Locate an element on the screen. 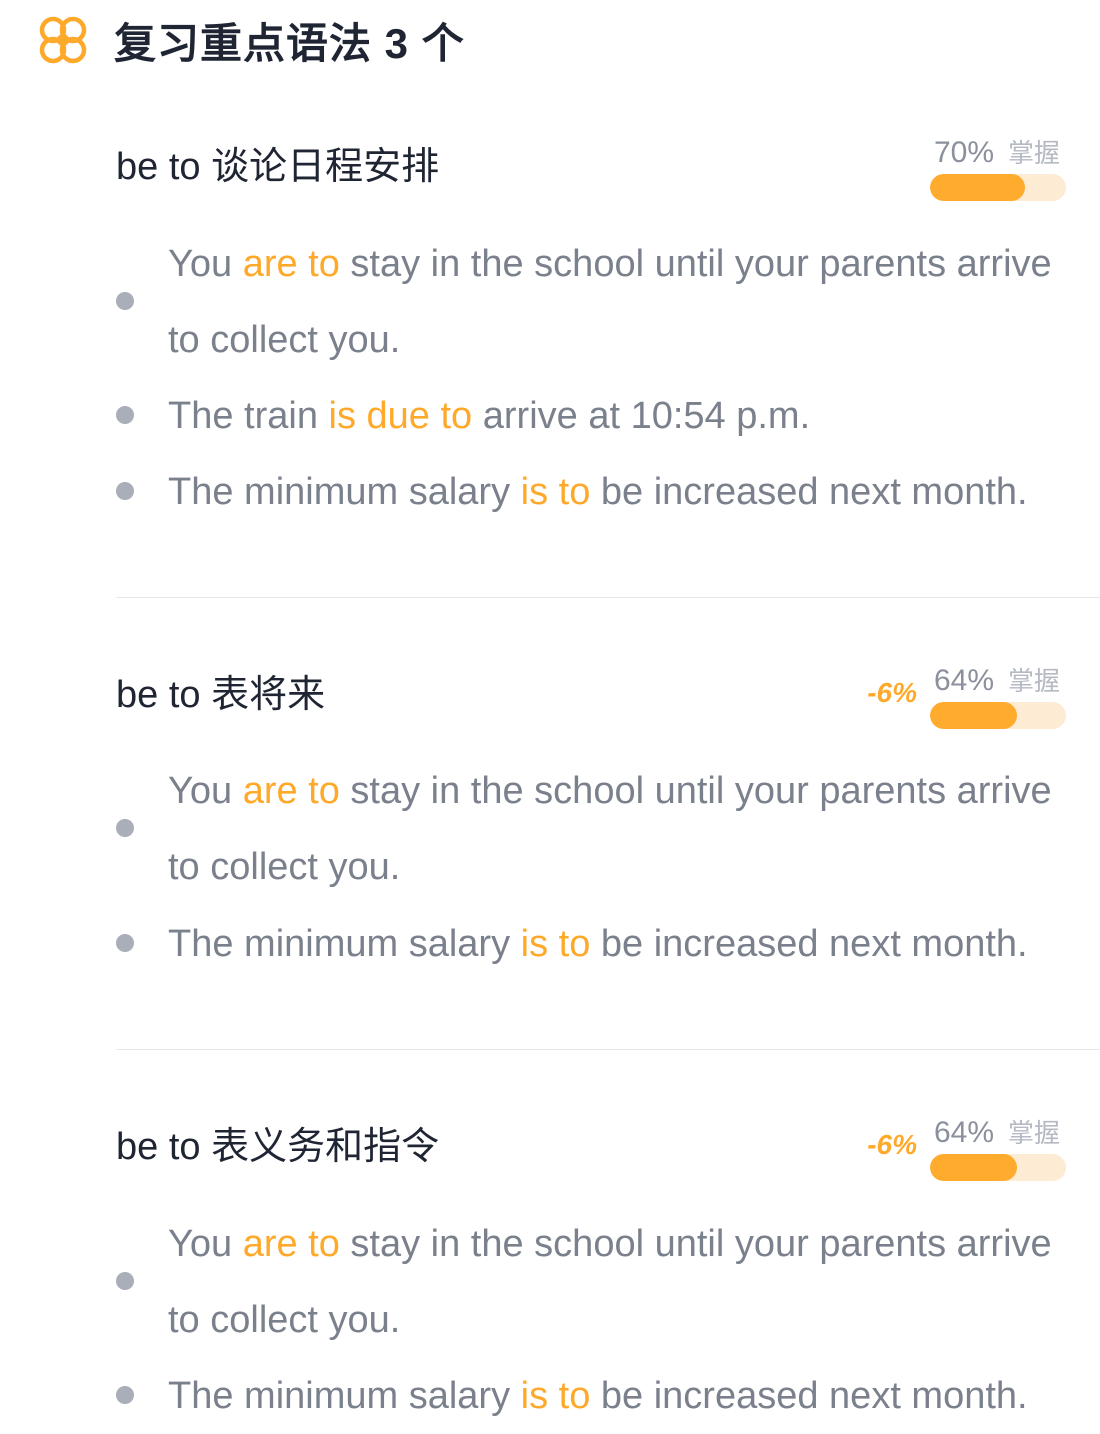  page-header: 复习重点语法 3 个 is located at coordinates (250, 40).